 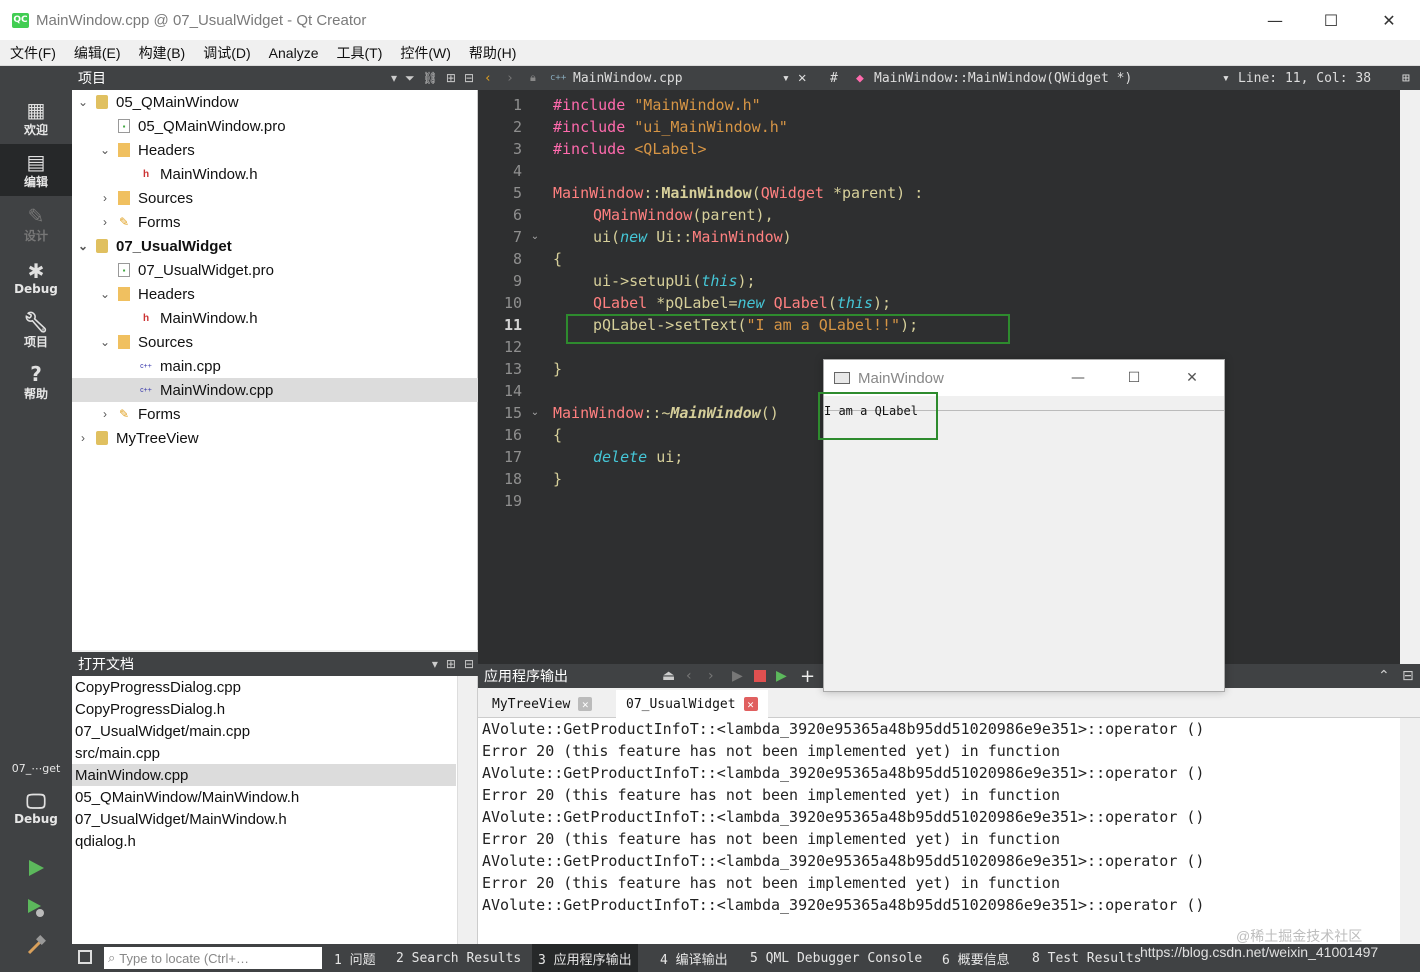 I want to click on tab-search-results: 2 Search Results, so click(x=458, y=958).